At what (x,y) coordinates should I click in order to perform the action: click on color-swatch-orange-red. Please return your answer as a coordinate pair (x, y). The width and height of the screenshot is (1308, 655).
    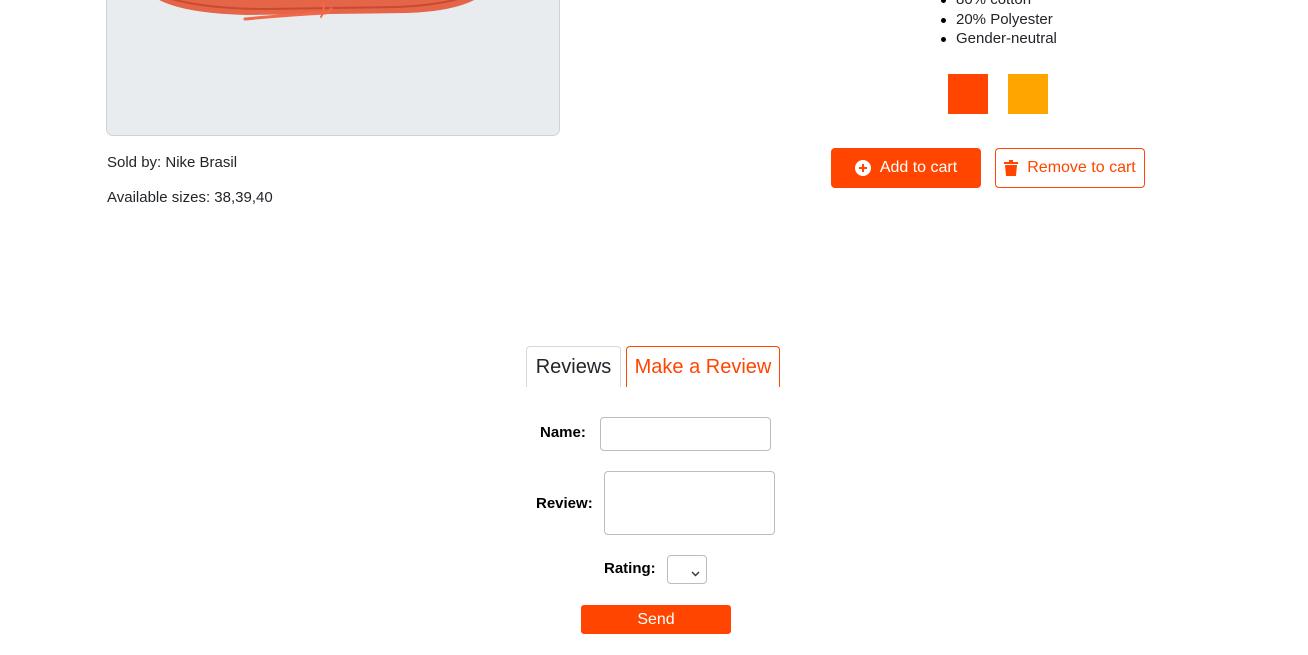
    Looking at the image, I should click on (968, 94).